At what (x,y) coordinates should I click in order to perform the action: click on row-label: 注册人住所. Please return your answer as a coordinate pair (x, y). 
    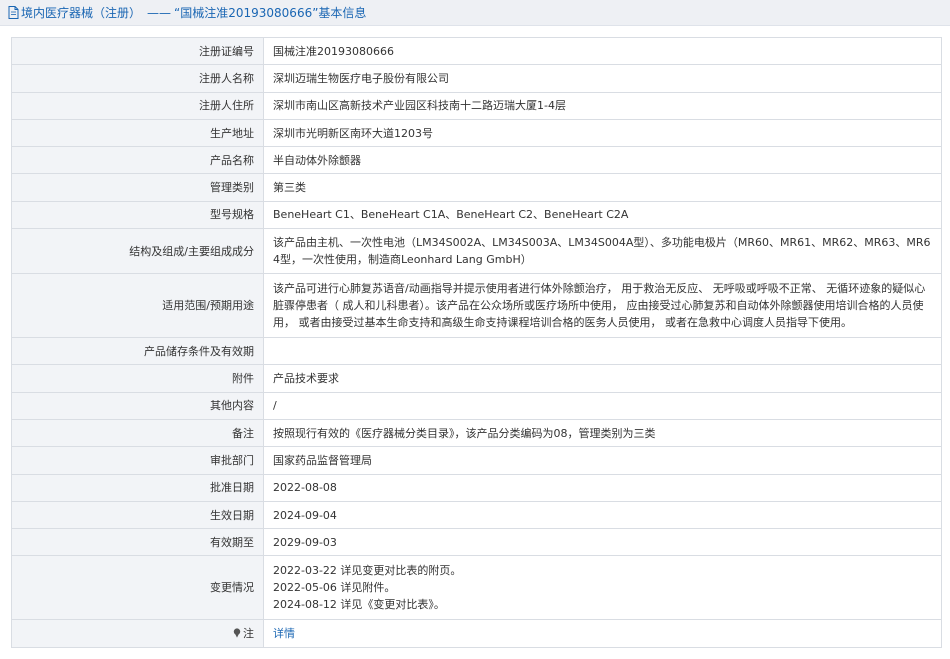
    Looking at the image, I should click on (137, 105).